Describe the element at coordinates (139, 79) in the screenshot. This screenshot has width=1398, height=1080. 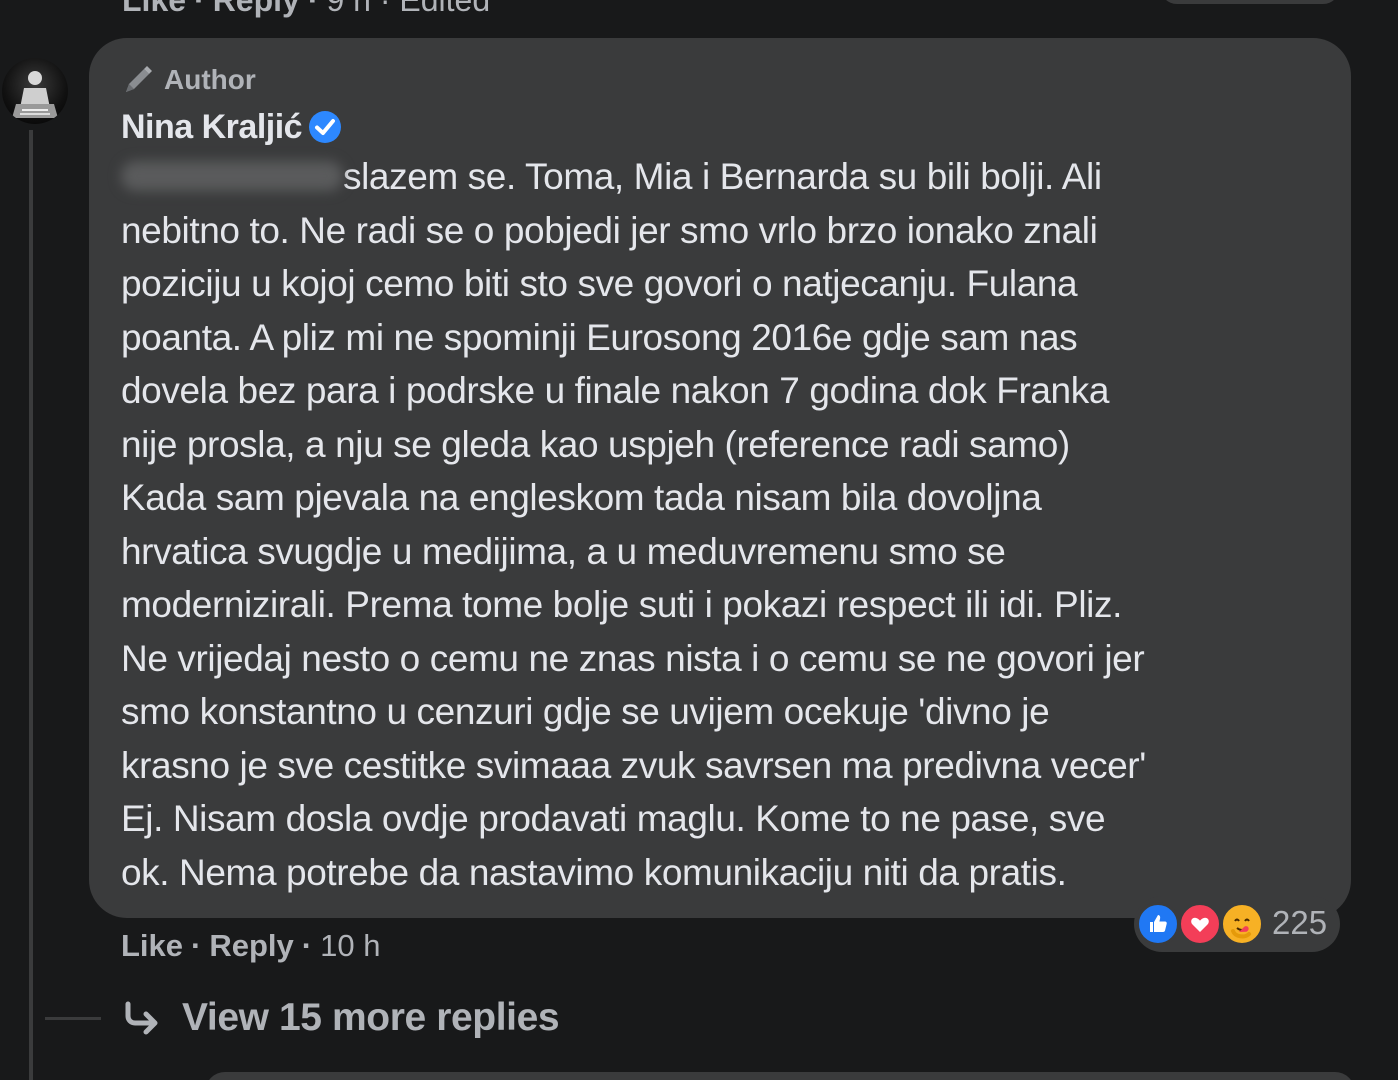
I see `pencil-icon` at that location.